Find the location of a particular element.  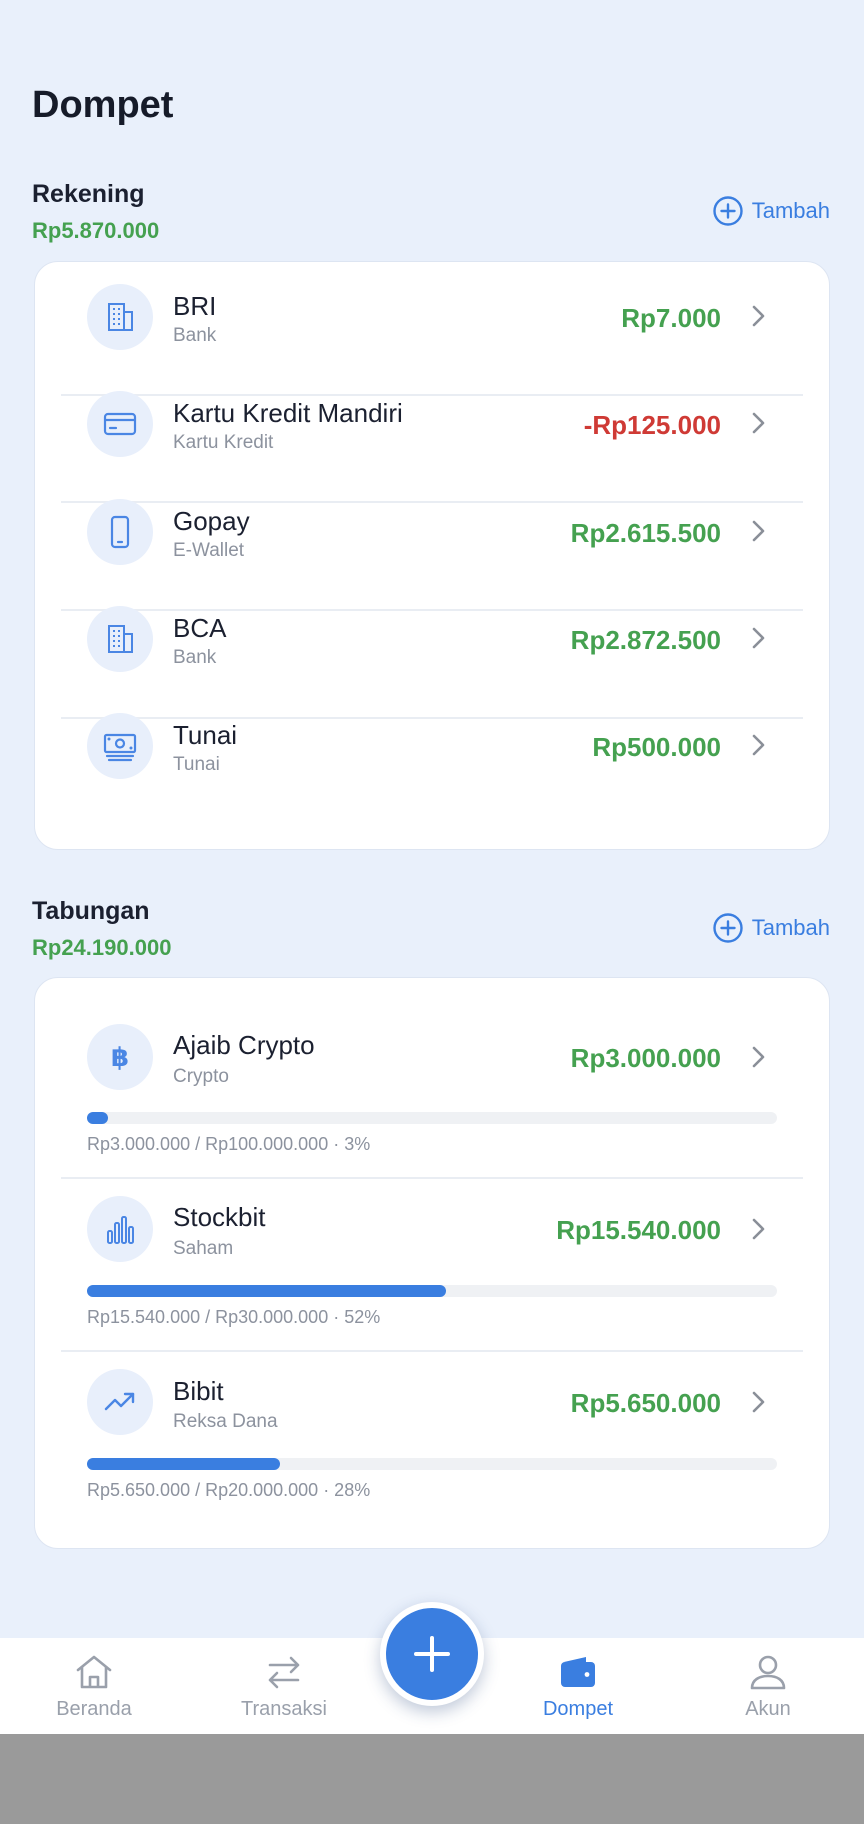

tabungan-total: Rp24.190.000 is located at coordinates (102, 947).